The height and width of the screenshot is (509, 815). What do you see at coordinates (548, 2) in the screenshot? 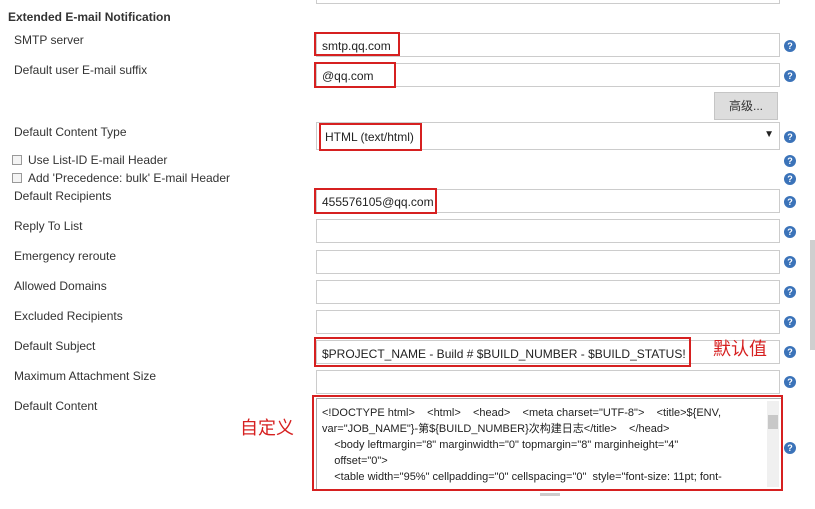
I see `previous-field-bottom` at bounding box center [548, 2].